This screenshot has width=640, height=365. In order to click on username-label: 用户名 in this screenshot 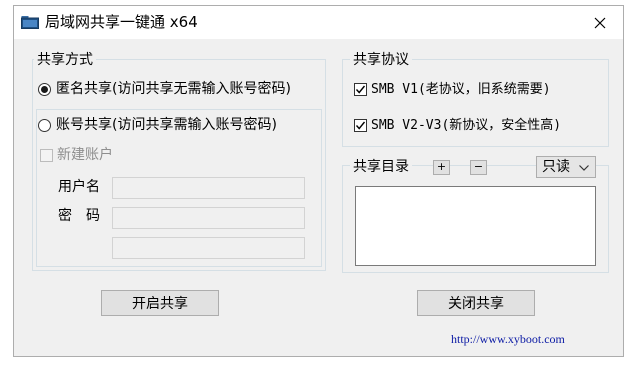, I will do `click(79, 187)`.